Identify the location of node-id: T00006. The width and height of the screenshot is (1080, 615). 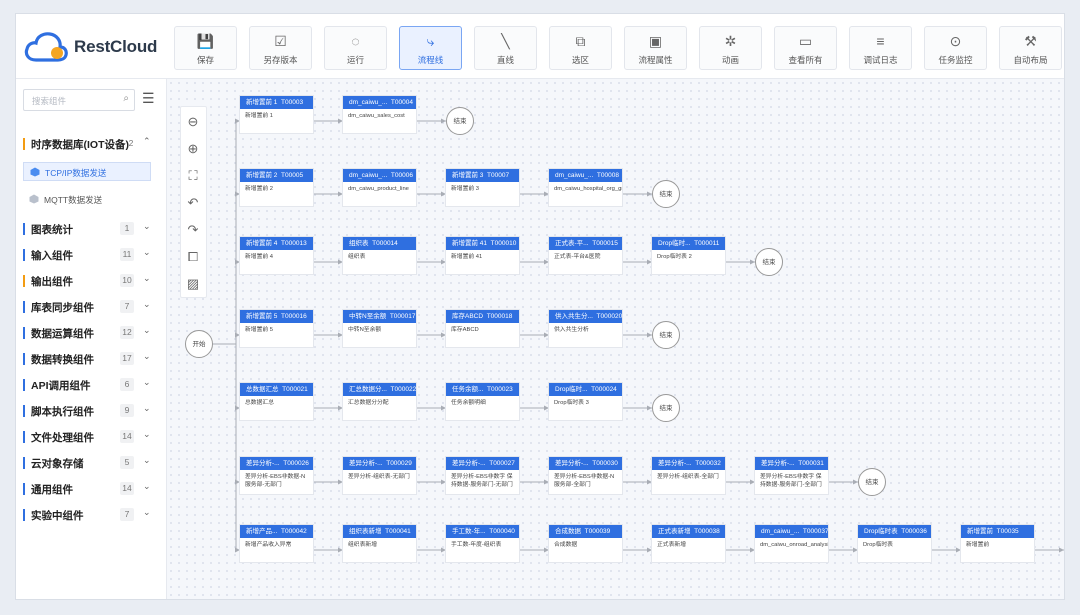
(401, 175).